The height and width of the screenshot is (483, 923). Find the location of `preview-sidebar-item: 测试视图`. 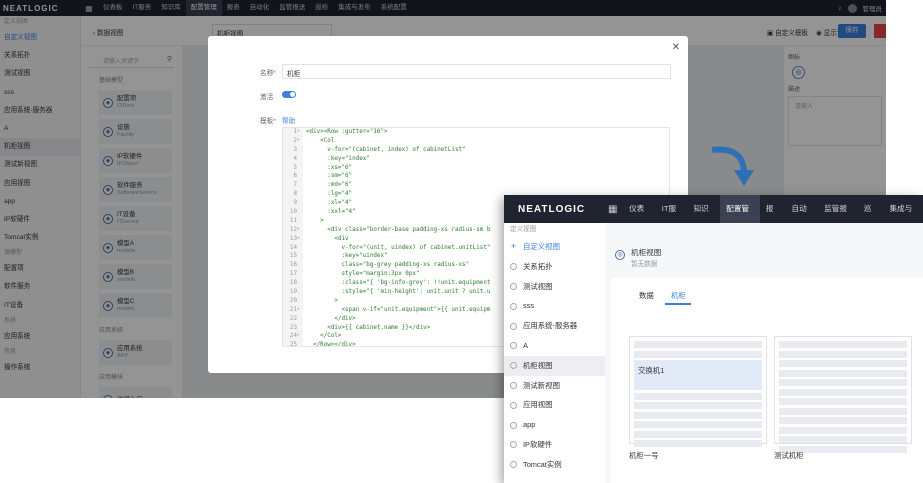

preview-sidebar-item: 测试视图 is located at coordinates (554, 287).